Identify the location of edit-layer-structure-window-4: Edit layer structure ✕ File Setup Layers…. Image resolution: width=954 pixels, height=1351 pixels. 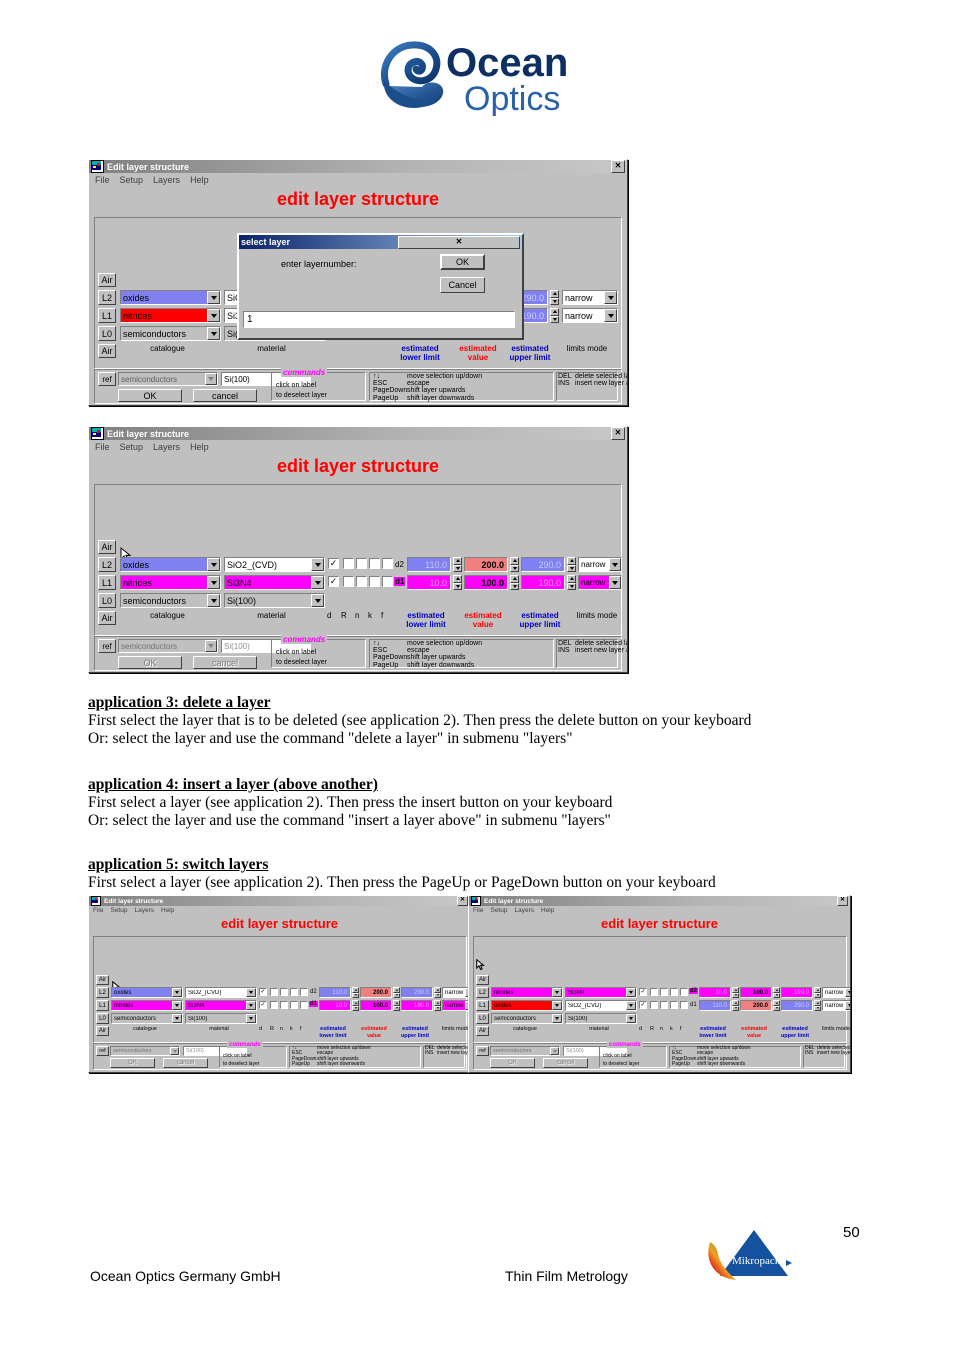
(659, 984).